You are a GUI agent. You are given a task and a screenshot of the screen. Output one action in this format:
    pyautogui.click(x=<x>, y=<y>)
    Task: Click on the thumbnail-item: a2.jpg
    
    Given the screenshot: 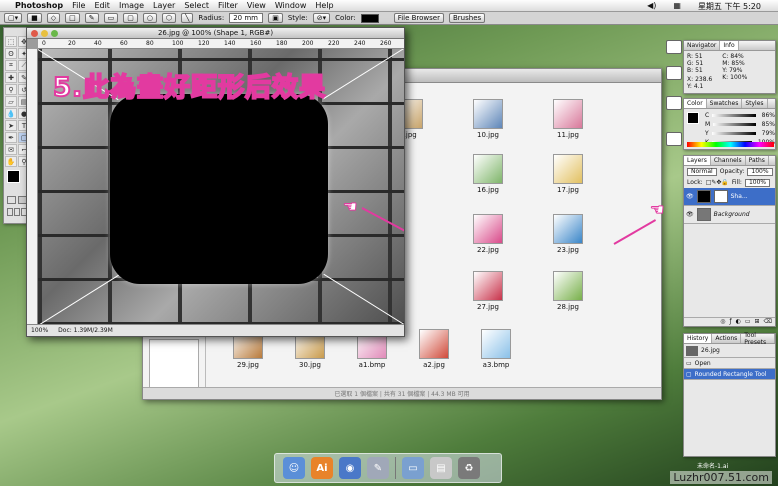 What is the action you would take?
    pyautogui.click(x=434, y=353)
    